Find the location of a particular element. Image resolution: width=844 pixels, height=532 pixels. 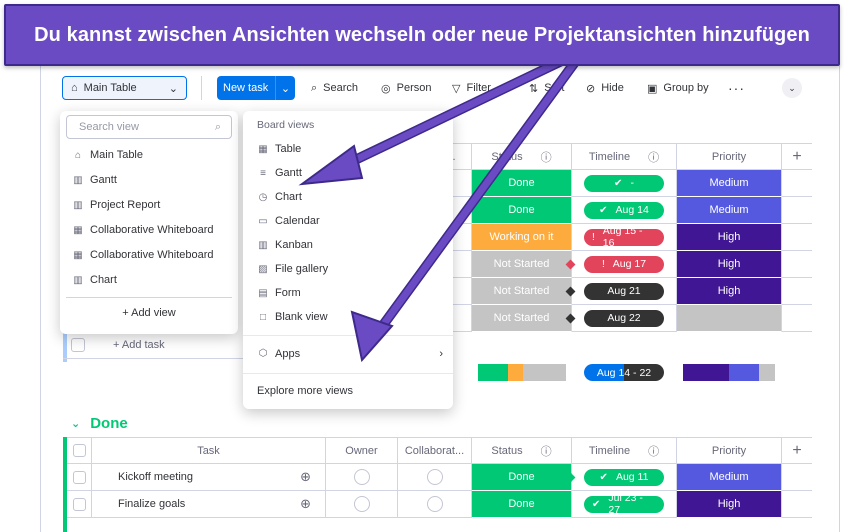

add-view-button: + Add view is located at coordinates (149, 313).